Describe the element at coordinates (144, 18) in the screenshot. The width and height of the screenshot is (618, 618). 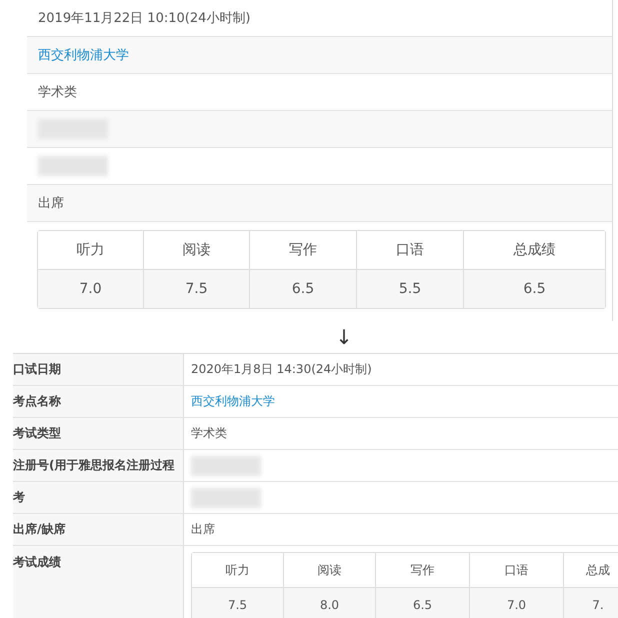
I see `field-value: 2019年11月22日 10:10(24小时制)` at that location.